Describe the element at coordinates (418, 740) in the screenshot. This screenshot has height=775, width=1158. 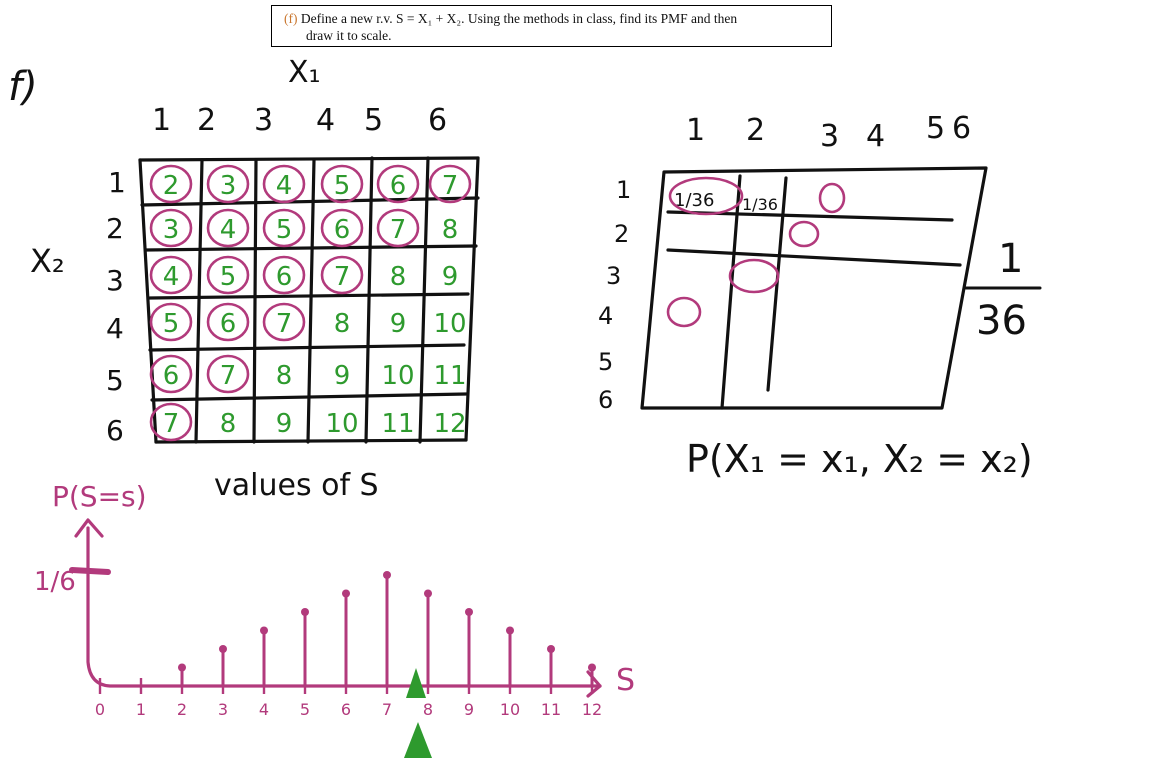
I see `mean-triangle-lower` at that location.